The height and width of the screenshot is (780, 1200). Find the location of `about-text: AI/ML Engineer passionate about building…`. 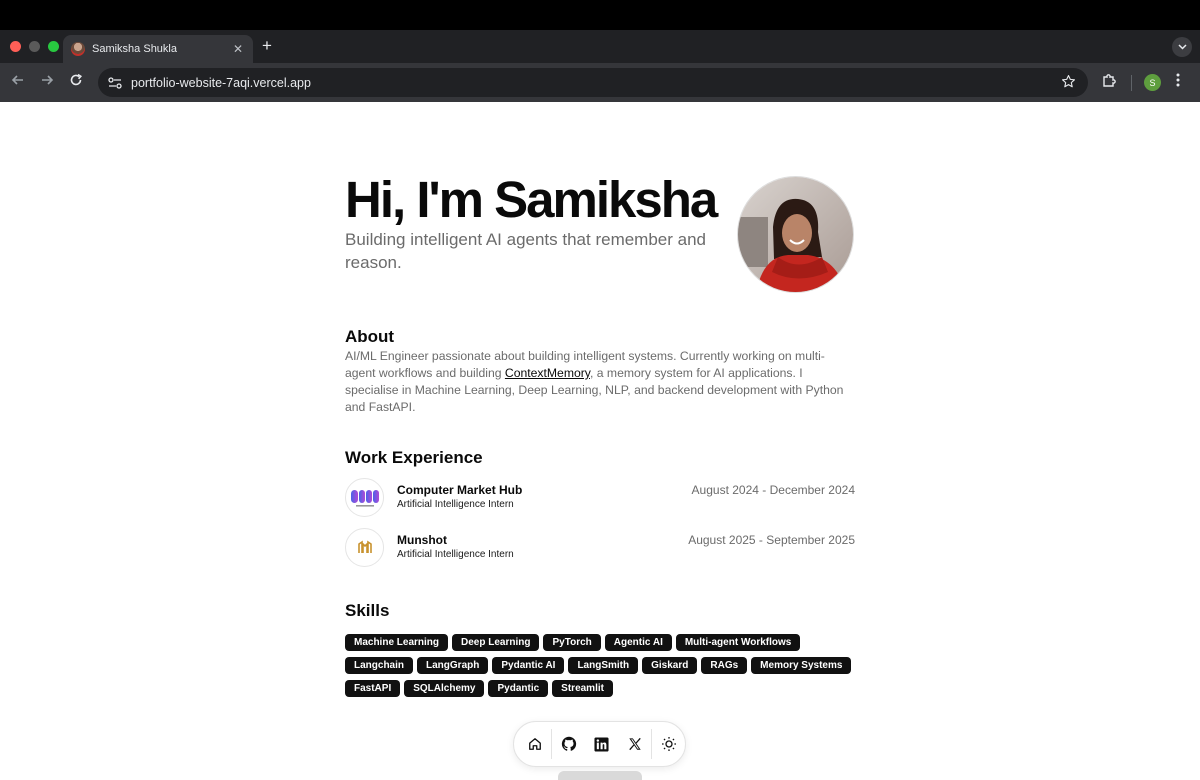

about-text: AI/ML Engineer passionate about building… is located at coordinates (600, 382).